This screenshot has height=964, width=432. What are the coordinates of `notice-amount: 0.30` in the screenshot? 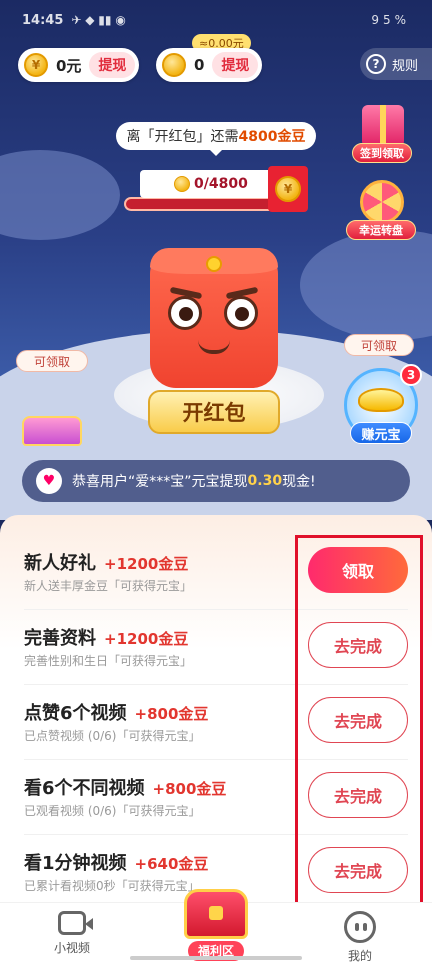 It's located at (265, 481).